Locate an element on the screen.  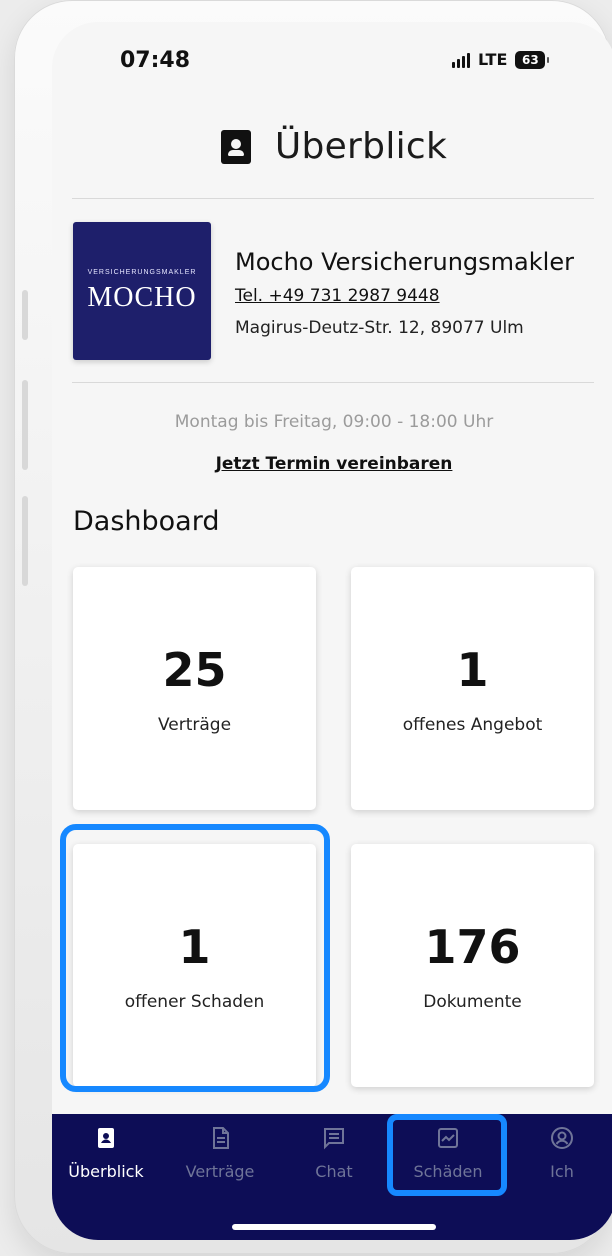
broker-address: Magirus-Deutz-Str. 12, 89077 Ulm is located at coordinates (379, 328).